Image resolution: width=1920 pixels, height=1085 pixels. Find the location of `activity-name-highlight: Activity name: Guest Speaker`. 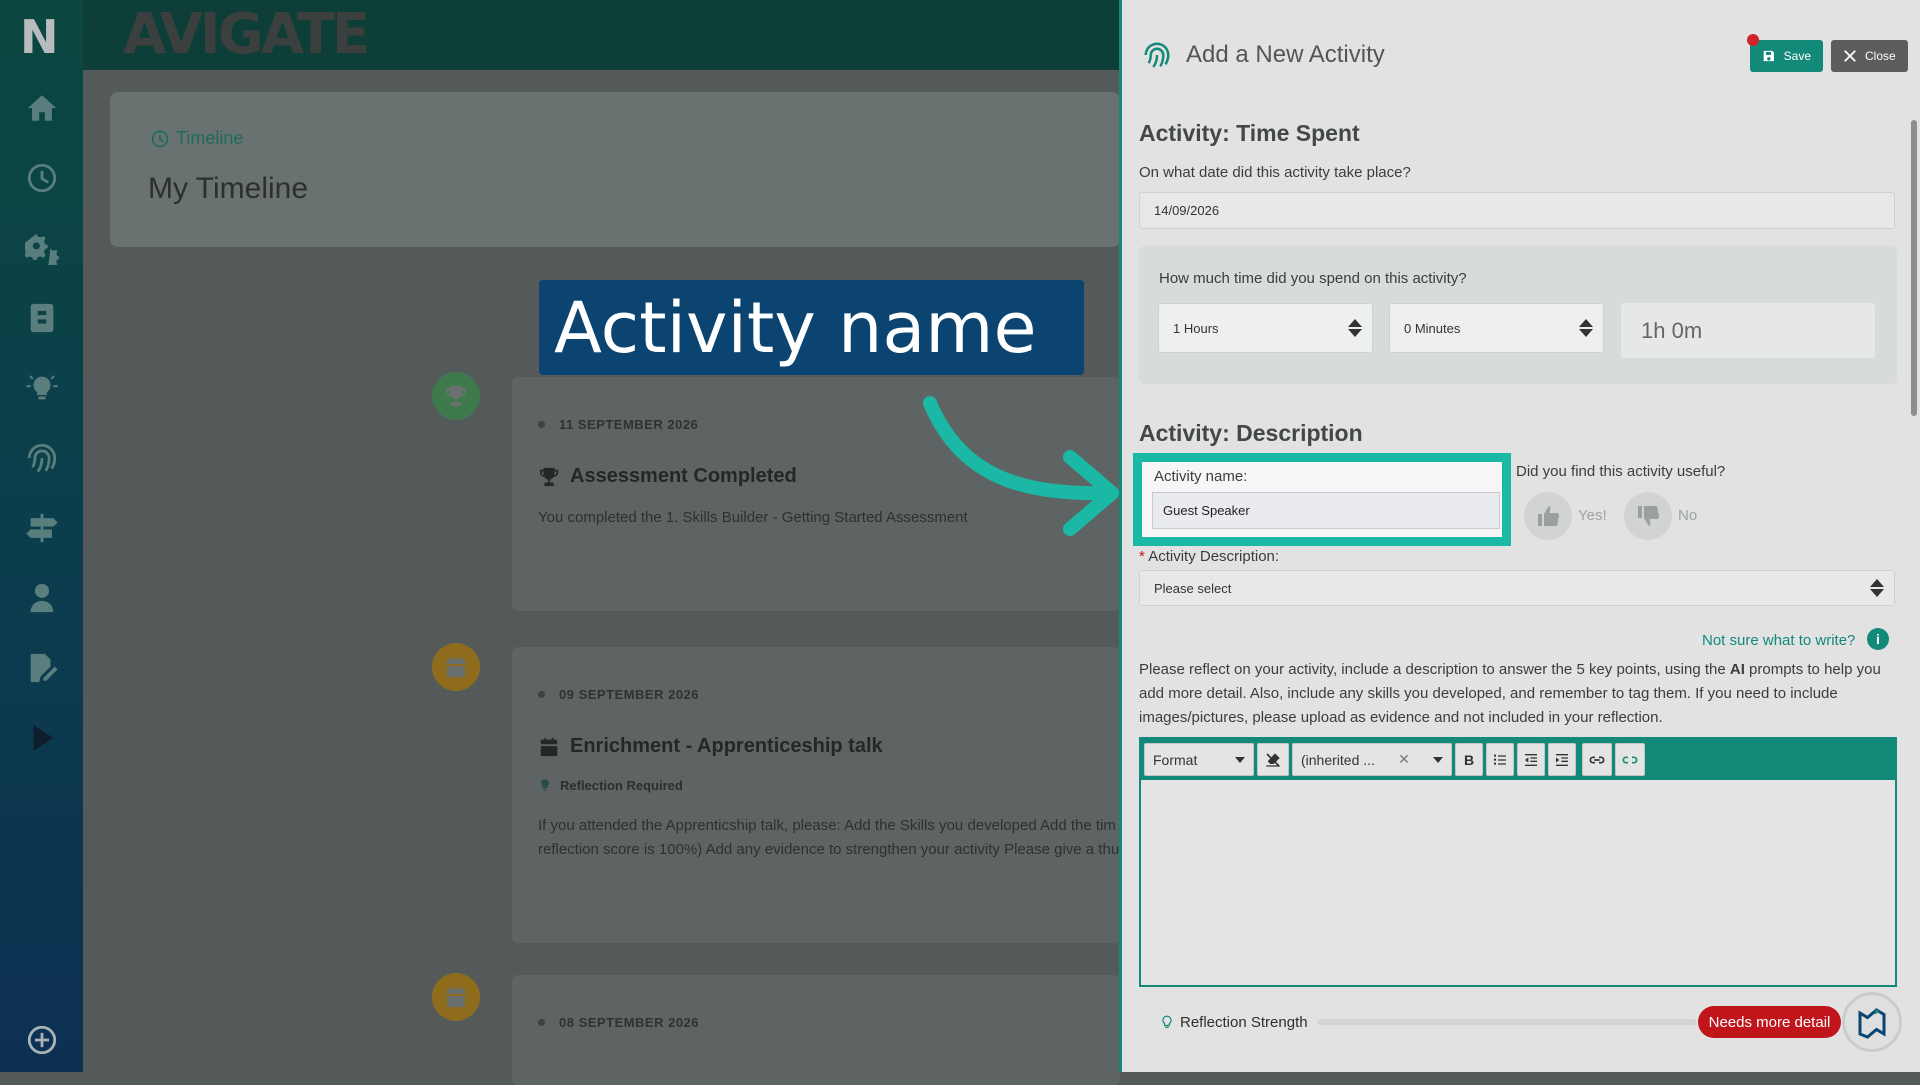

activity-name-highlight: Activity name: Guest Speaker is located at coordinates (1322, 499).